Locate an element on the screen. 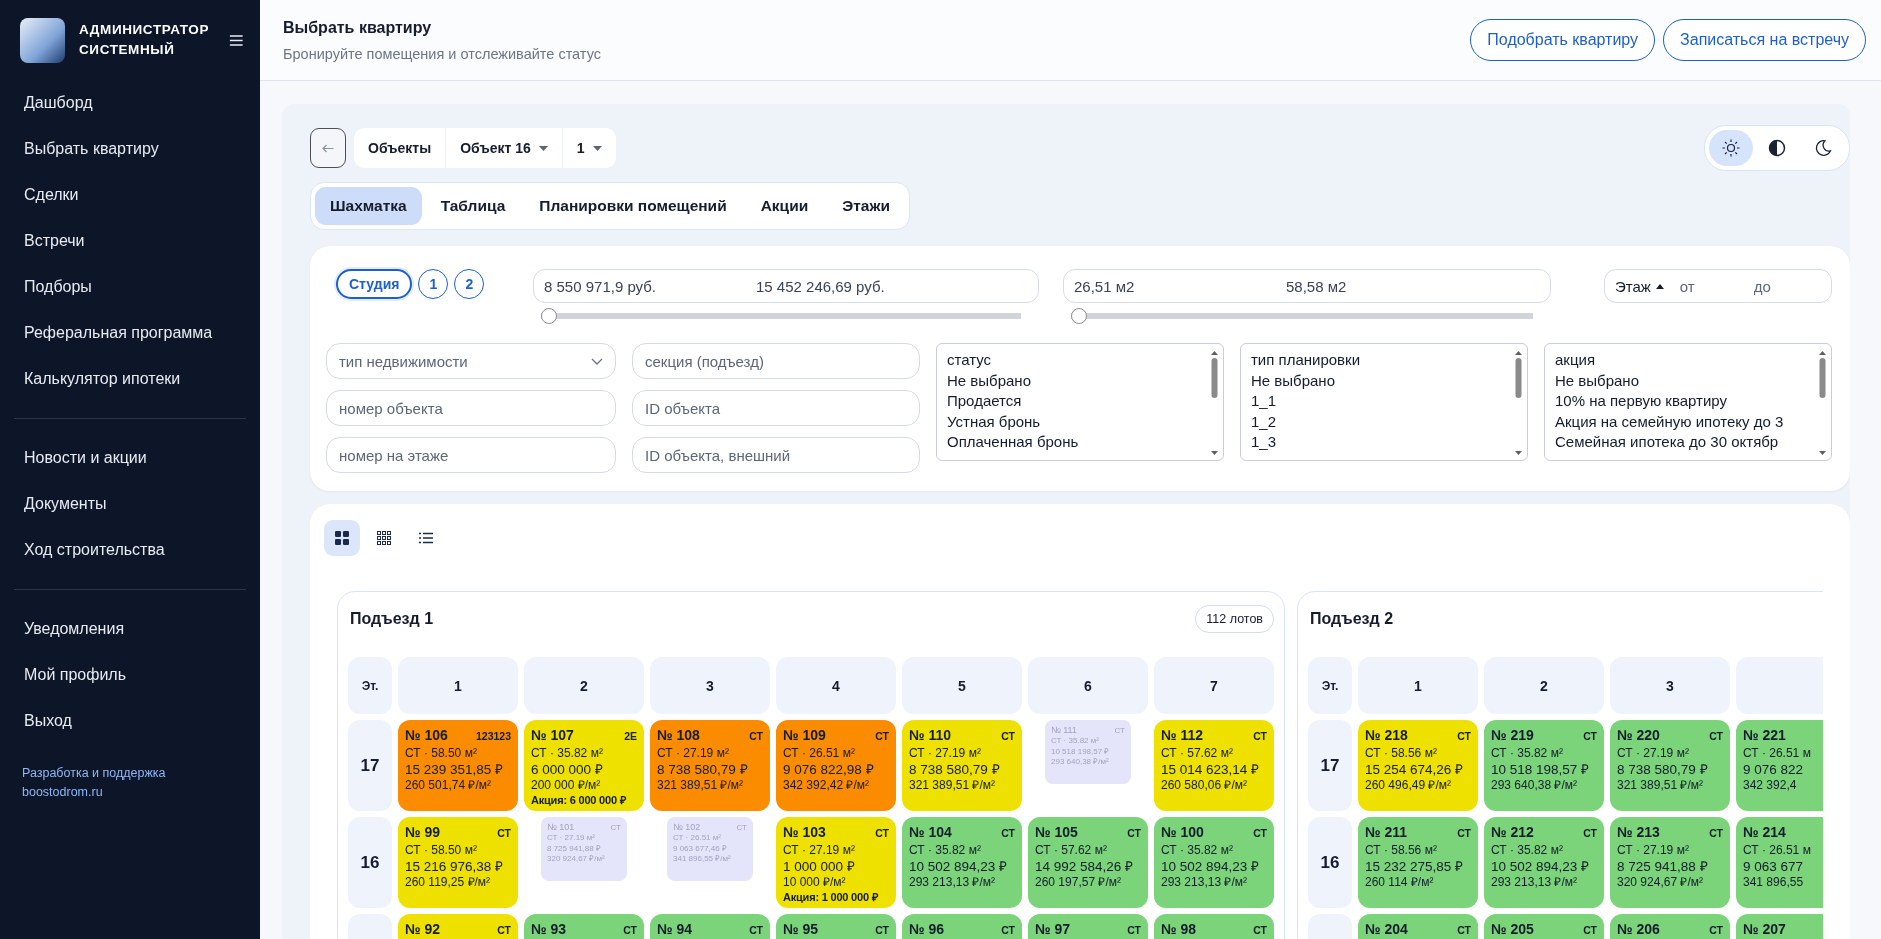  sidebar-item: Реферальная программа is located at coordinates (130, 333).